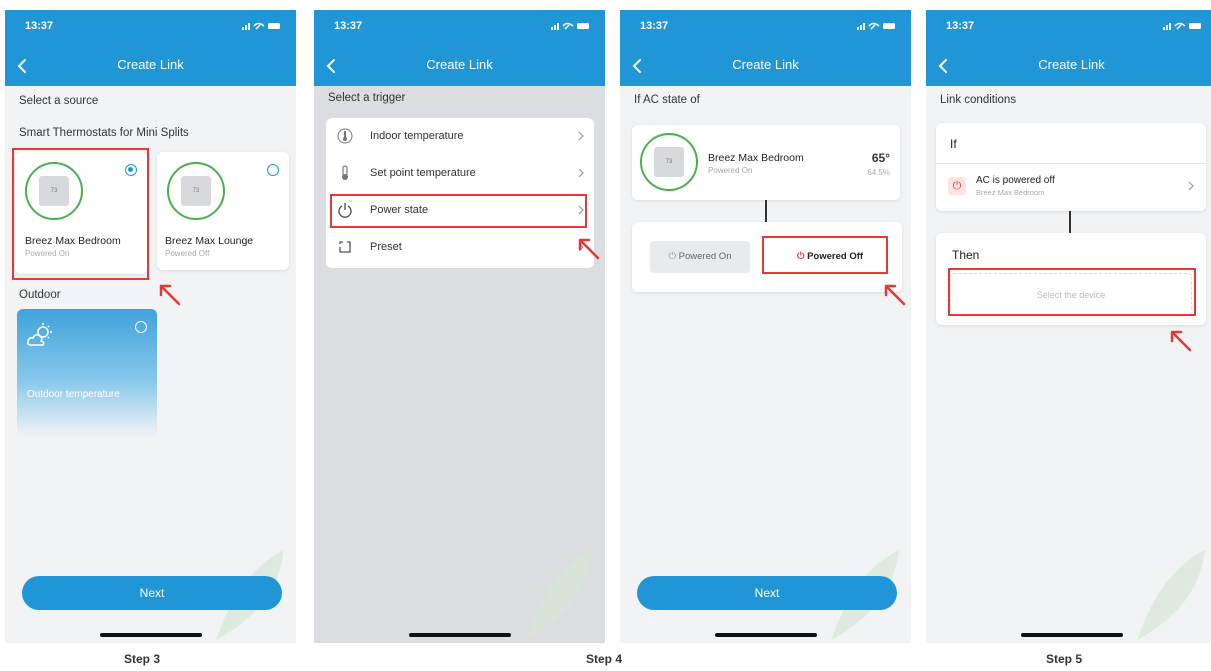  I want to click on temperature-value: 65°, so click(880, 158).